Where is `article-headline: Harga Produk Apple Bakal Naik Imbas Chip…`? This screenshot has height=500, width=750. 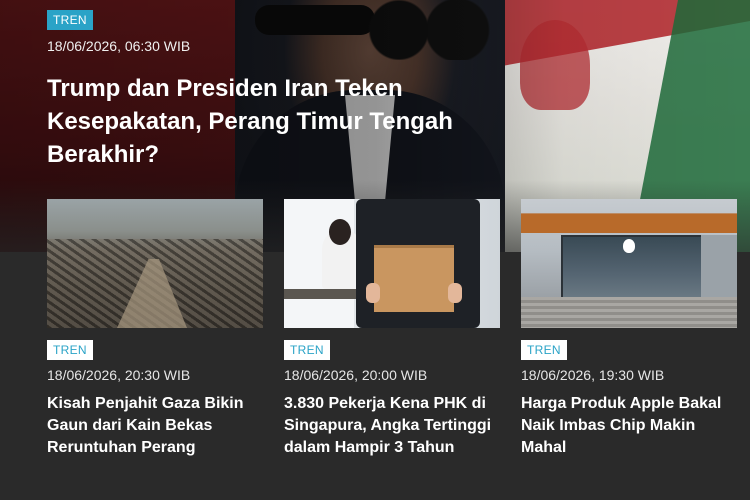 article-headline: Harga Produk Apple Bakal Naik Imbas Chip… is located at coordinates (629, 426).